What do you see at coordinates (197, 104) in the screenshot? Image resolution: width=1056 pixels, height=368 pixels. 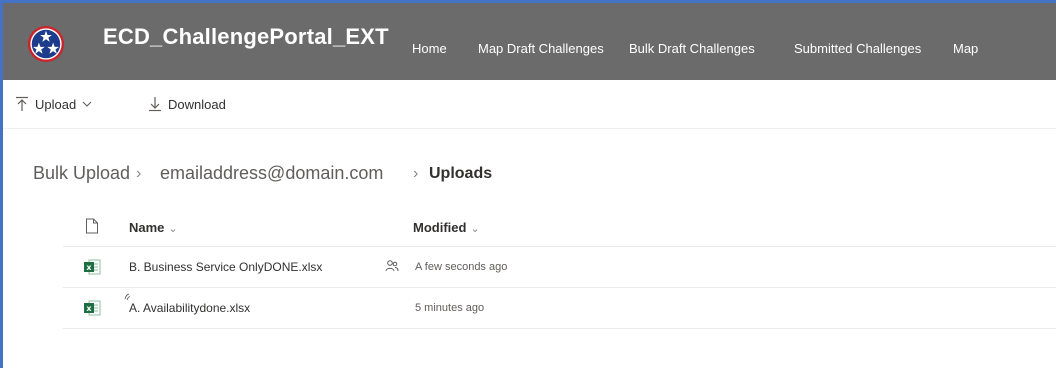 I see `download-label: Download` at bounding box center [197, 104].